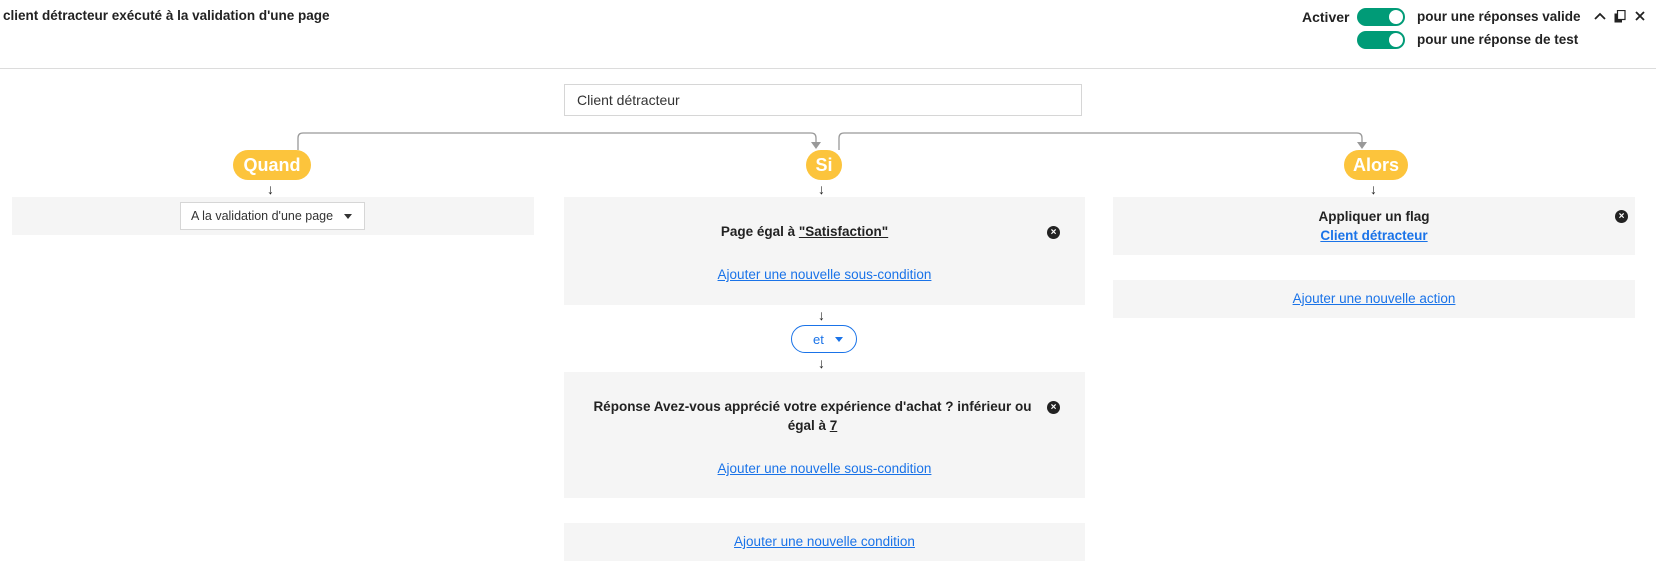 Image resolution: width=1656 pixels, height=575 pixels. Describe the element at coordinates (818, 339) in the screenshot. I see `operator-value: et` at that location.